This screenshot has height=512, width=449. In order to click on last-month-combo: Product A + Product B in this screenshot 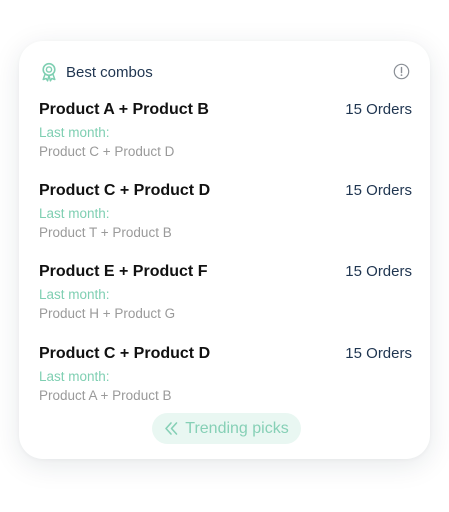, I will do `click(105, 395)`.